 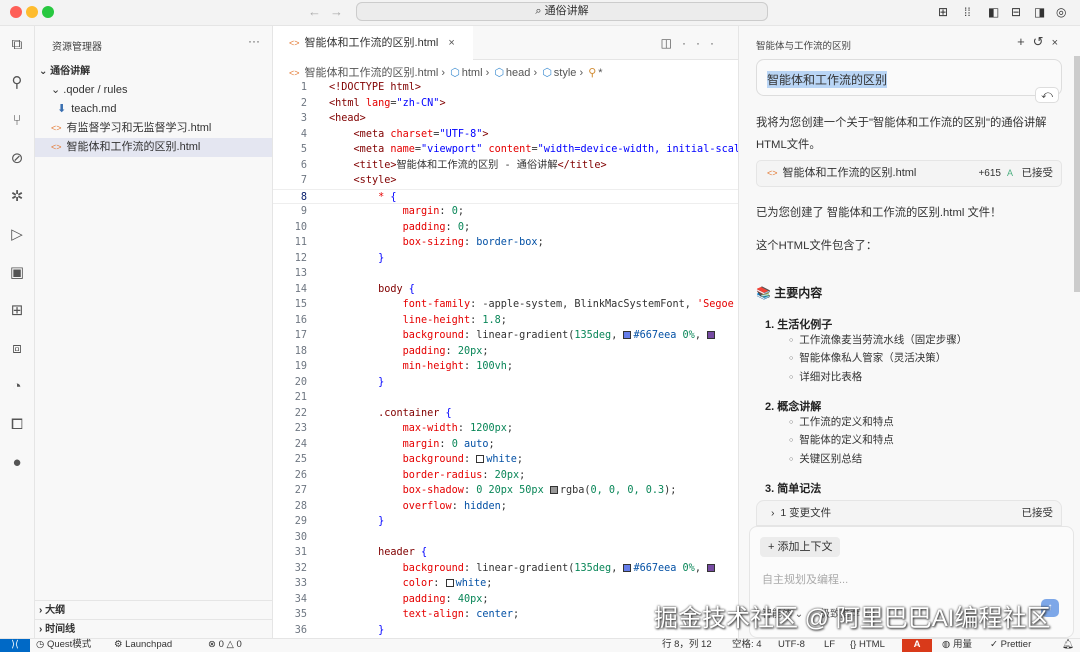 I want to click on code-line: 20 }, so click(x=505, y=383).